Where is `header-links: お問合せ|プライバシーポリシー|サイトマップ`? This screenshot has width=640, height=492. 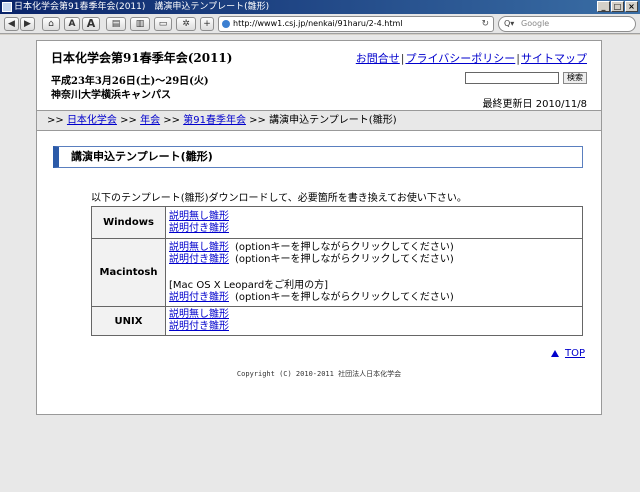
header-links: お問合せ|プライバシーポリシー|サイトマップ is located at coordinates (471, 58).